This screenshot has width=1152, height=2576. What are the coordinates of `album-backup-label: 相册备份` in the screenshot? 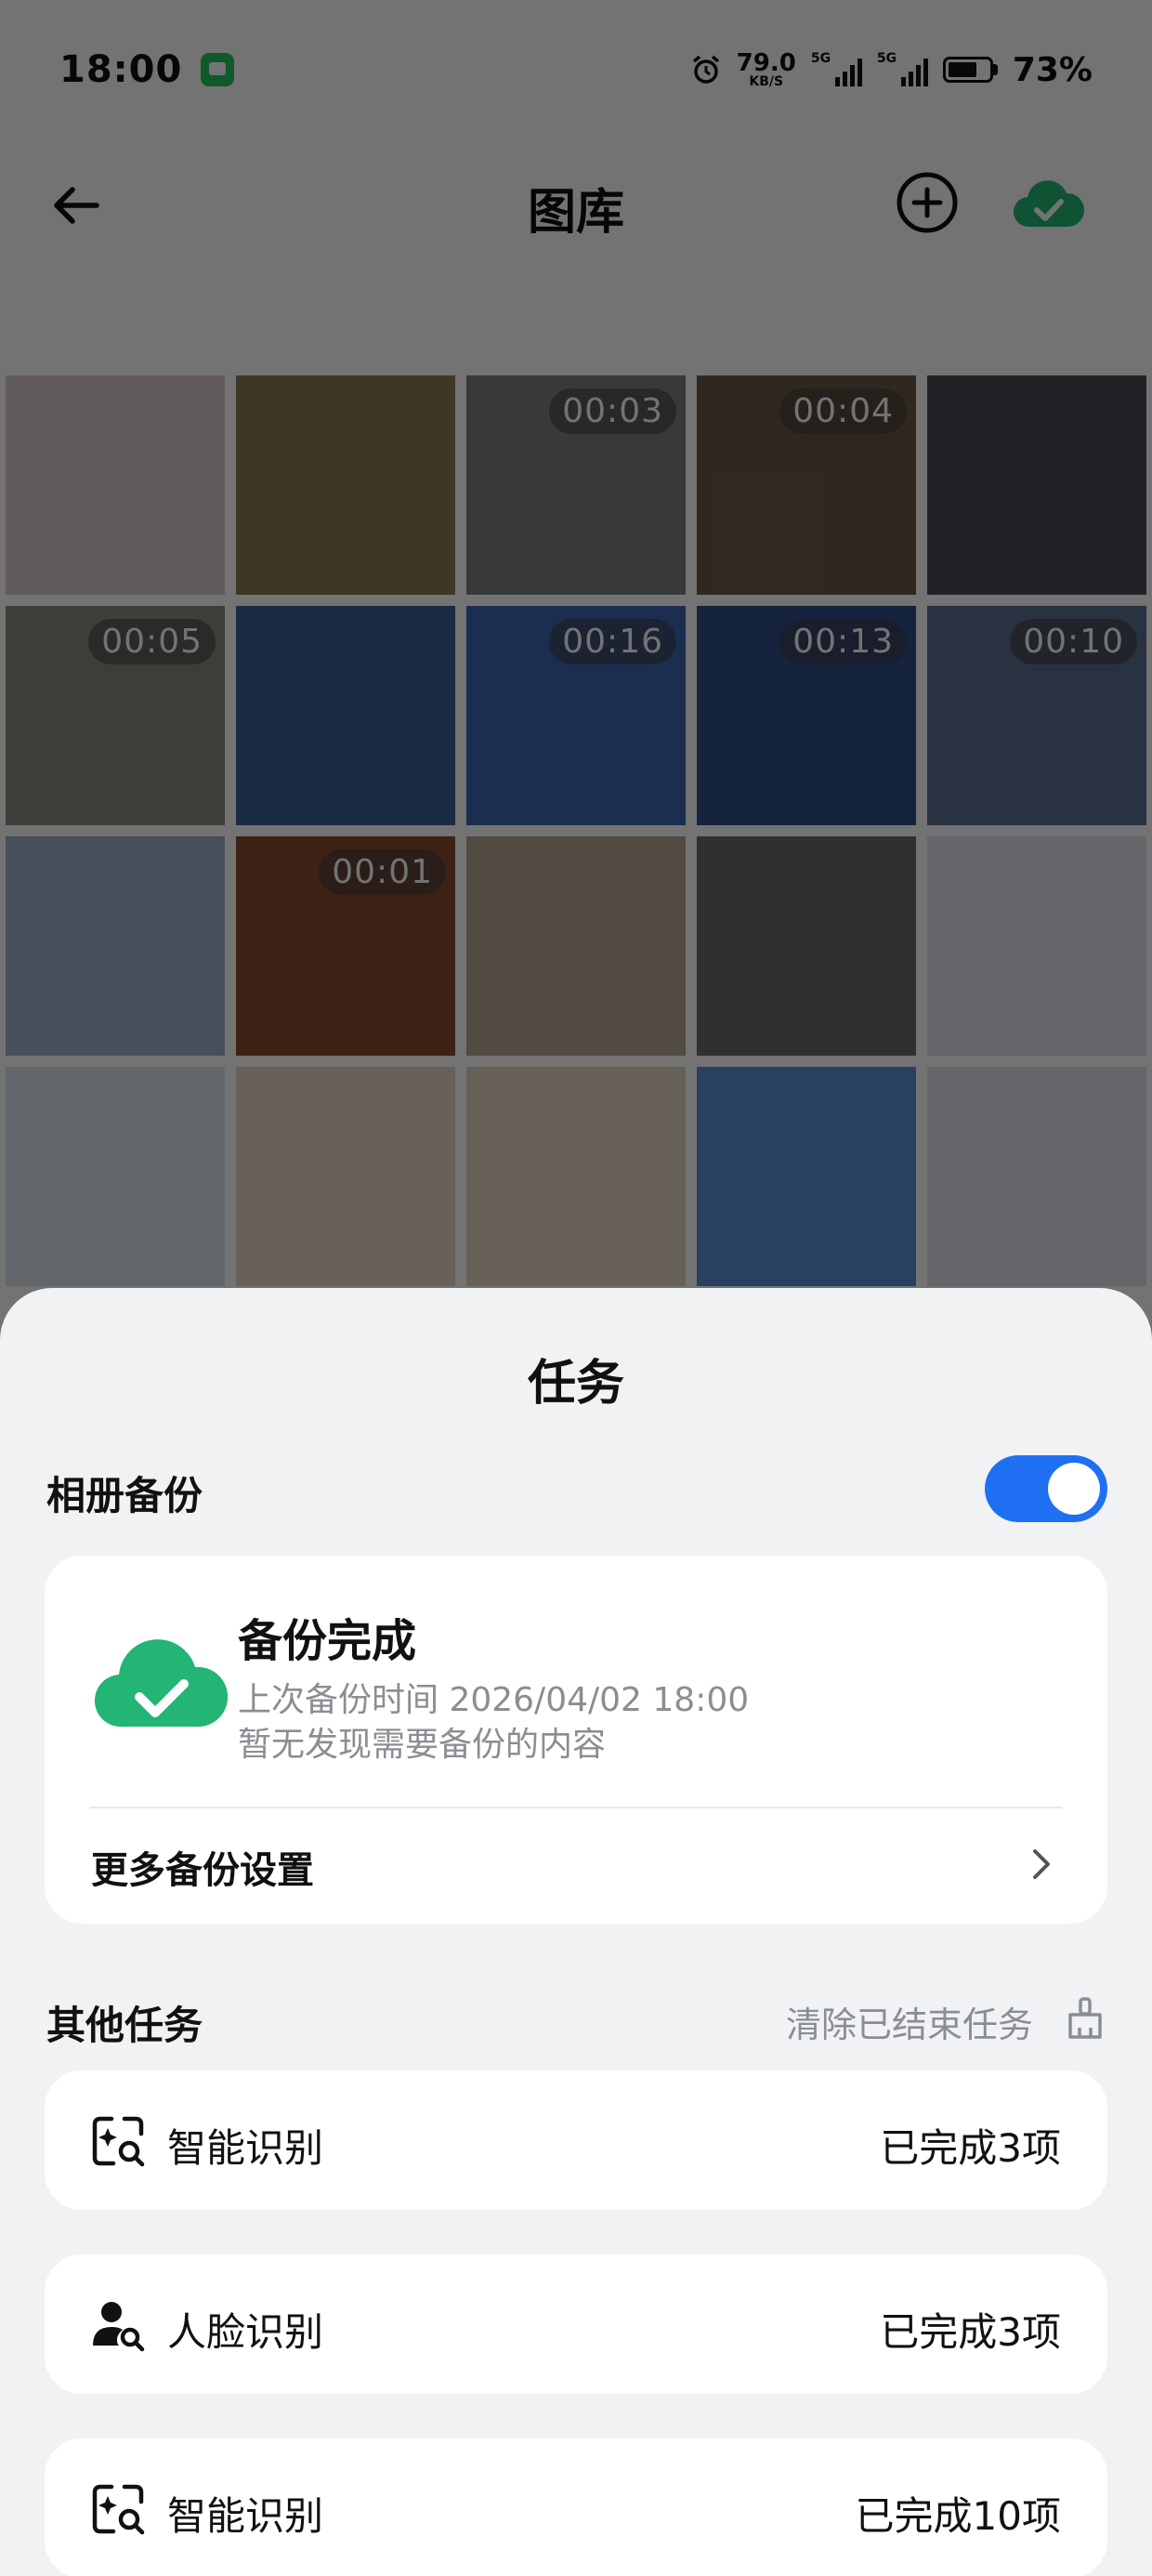 It's located at (124, 1495).